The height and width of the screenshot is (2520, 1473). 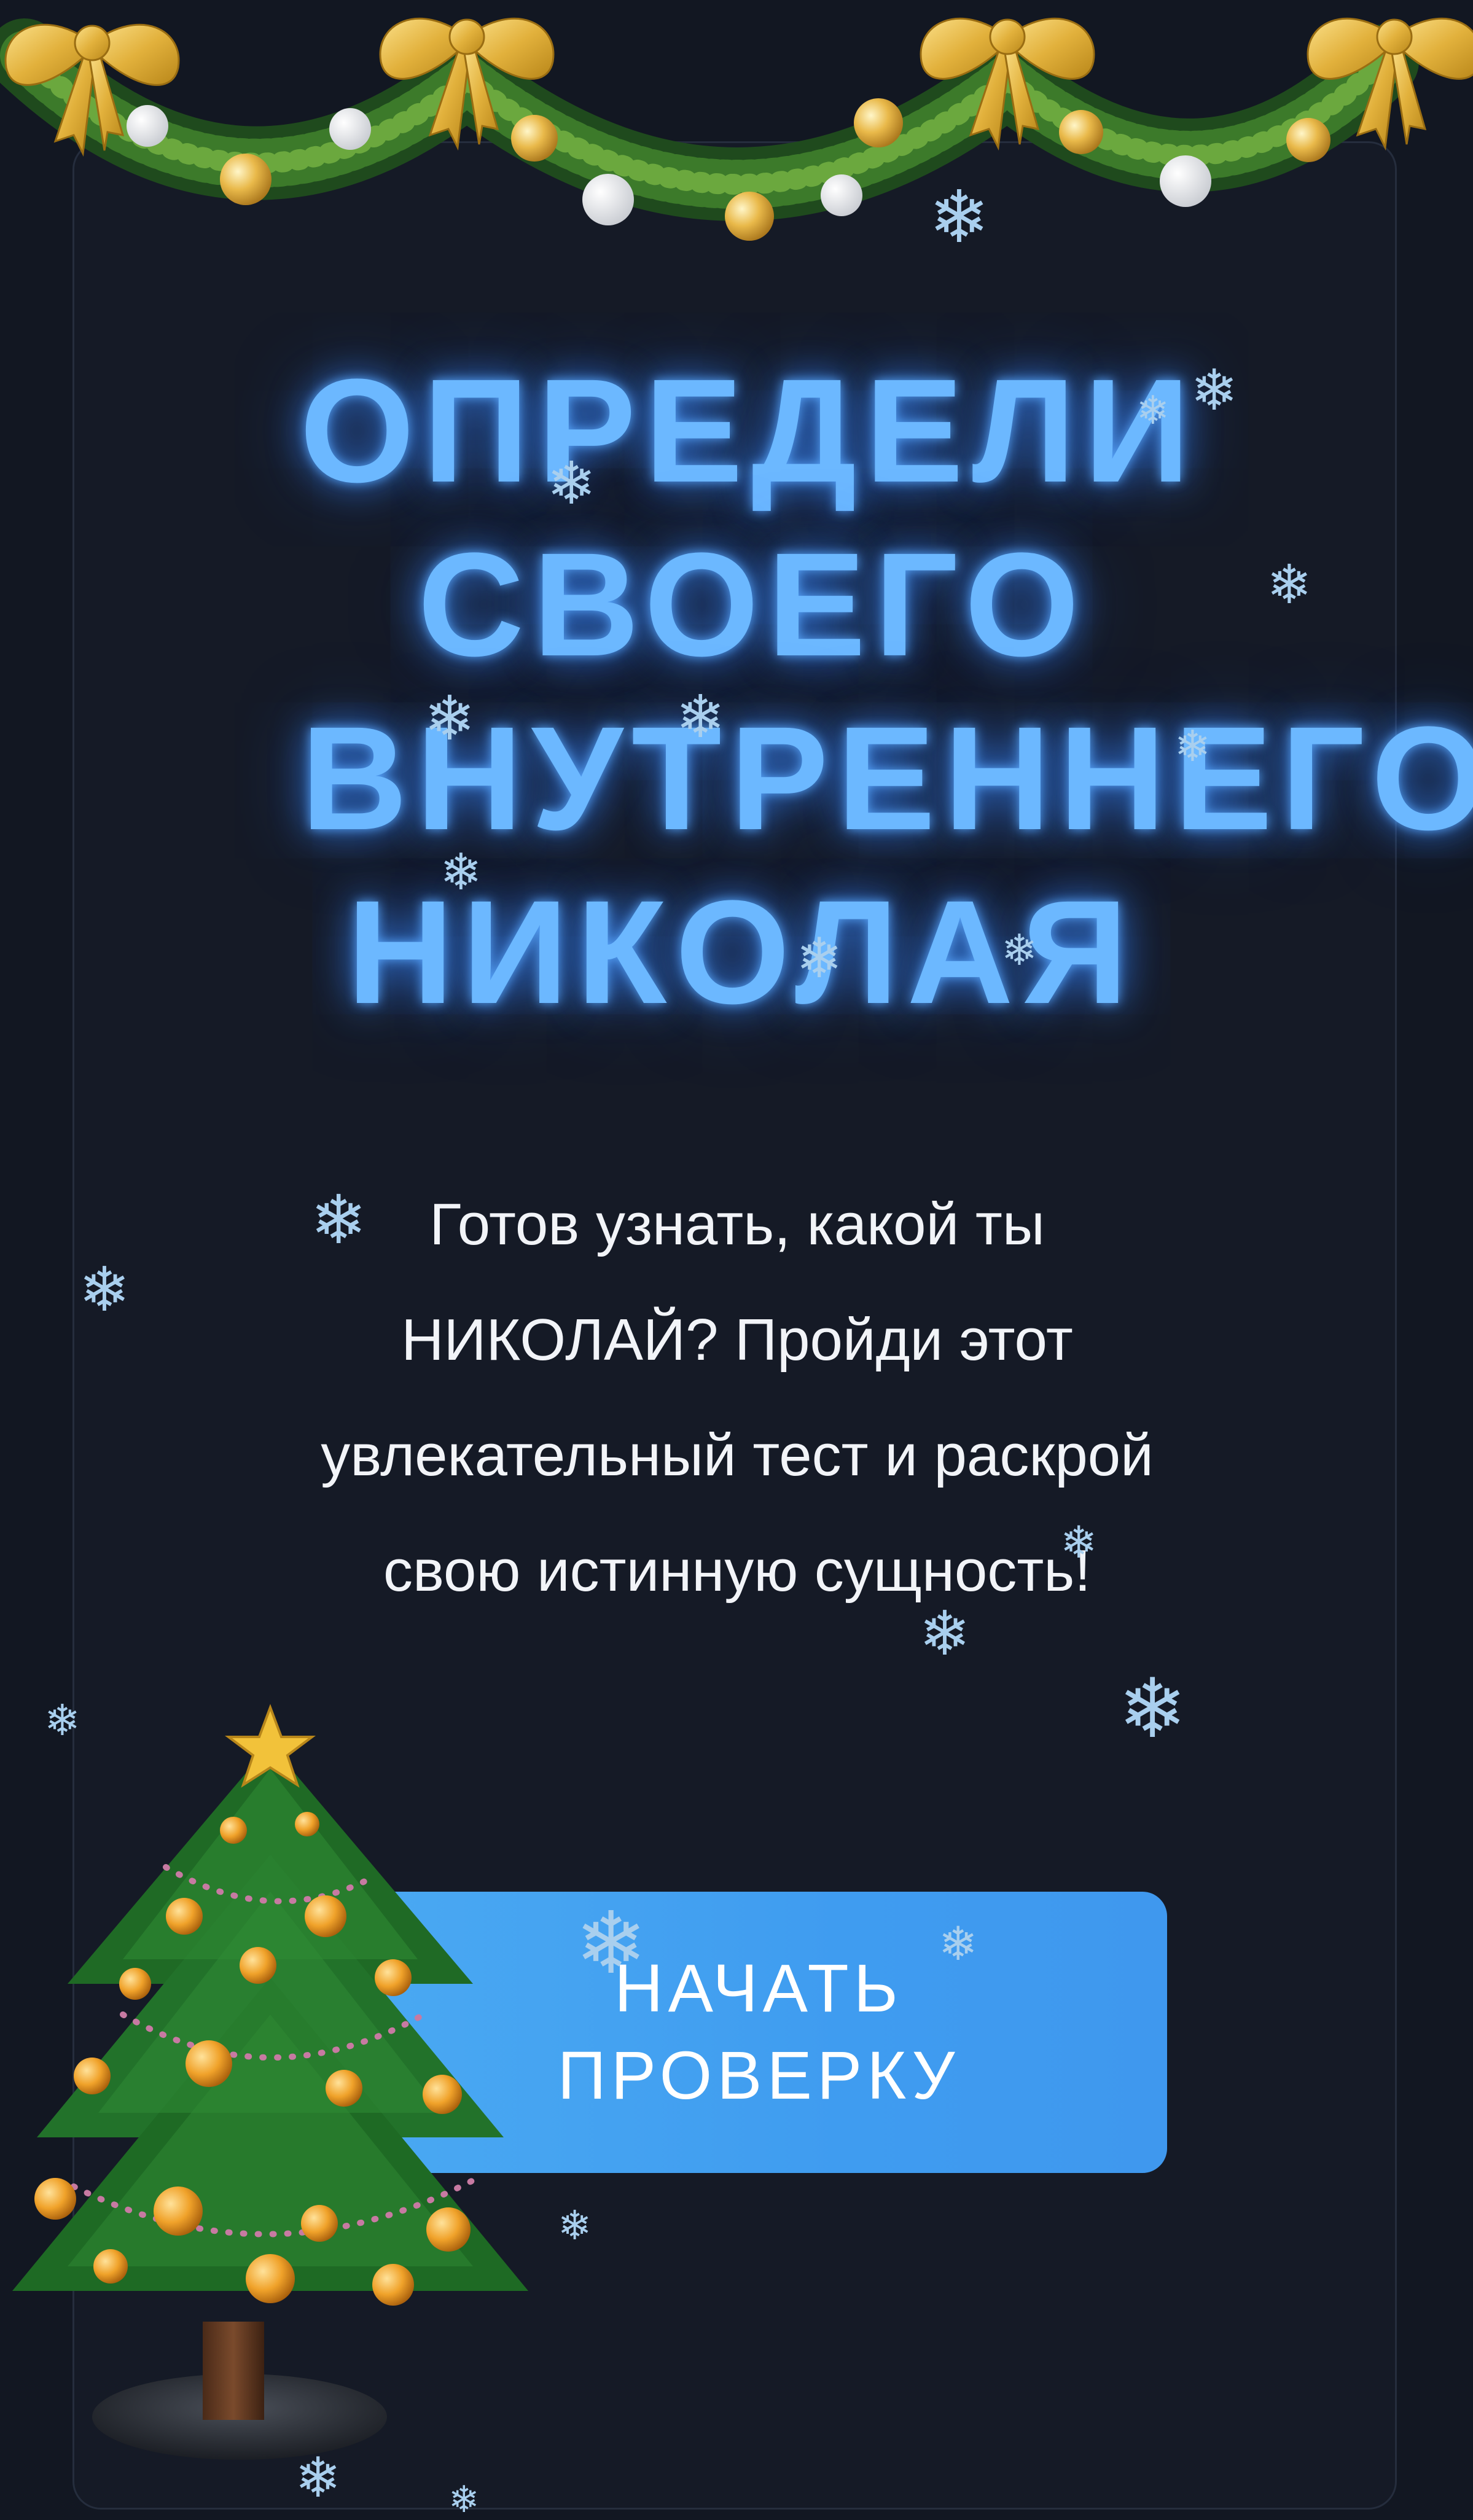 I want to click on title-line-2: СВОЕГО, so click(x=753, y=604).